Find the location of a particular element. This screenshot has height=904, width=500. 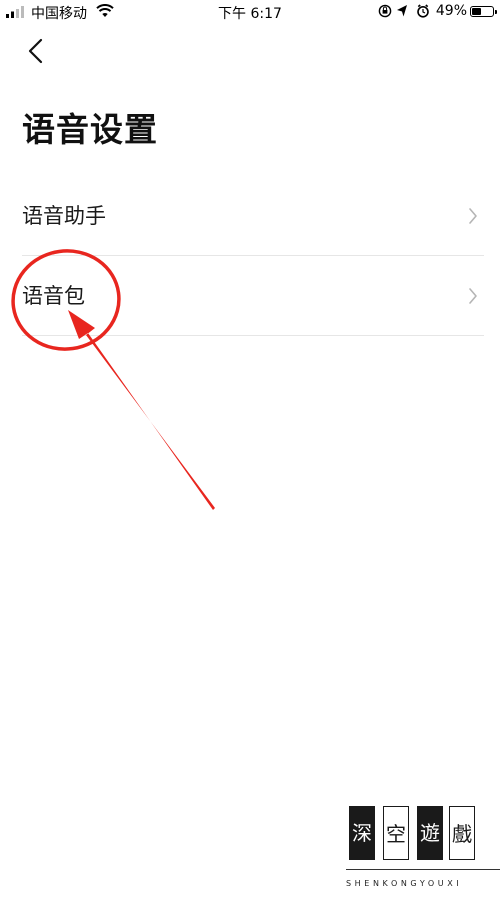

watermark-char-2: 空 is located at coordinates (396, 833).